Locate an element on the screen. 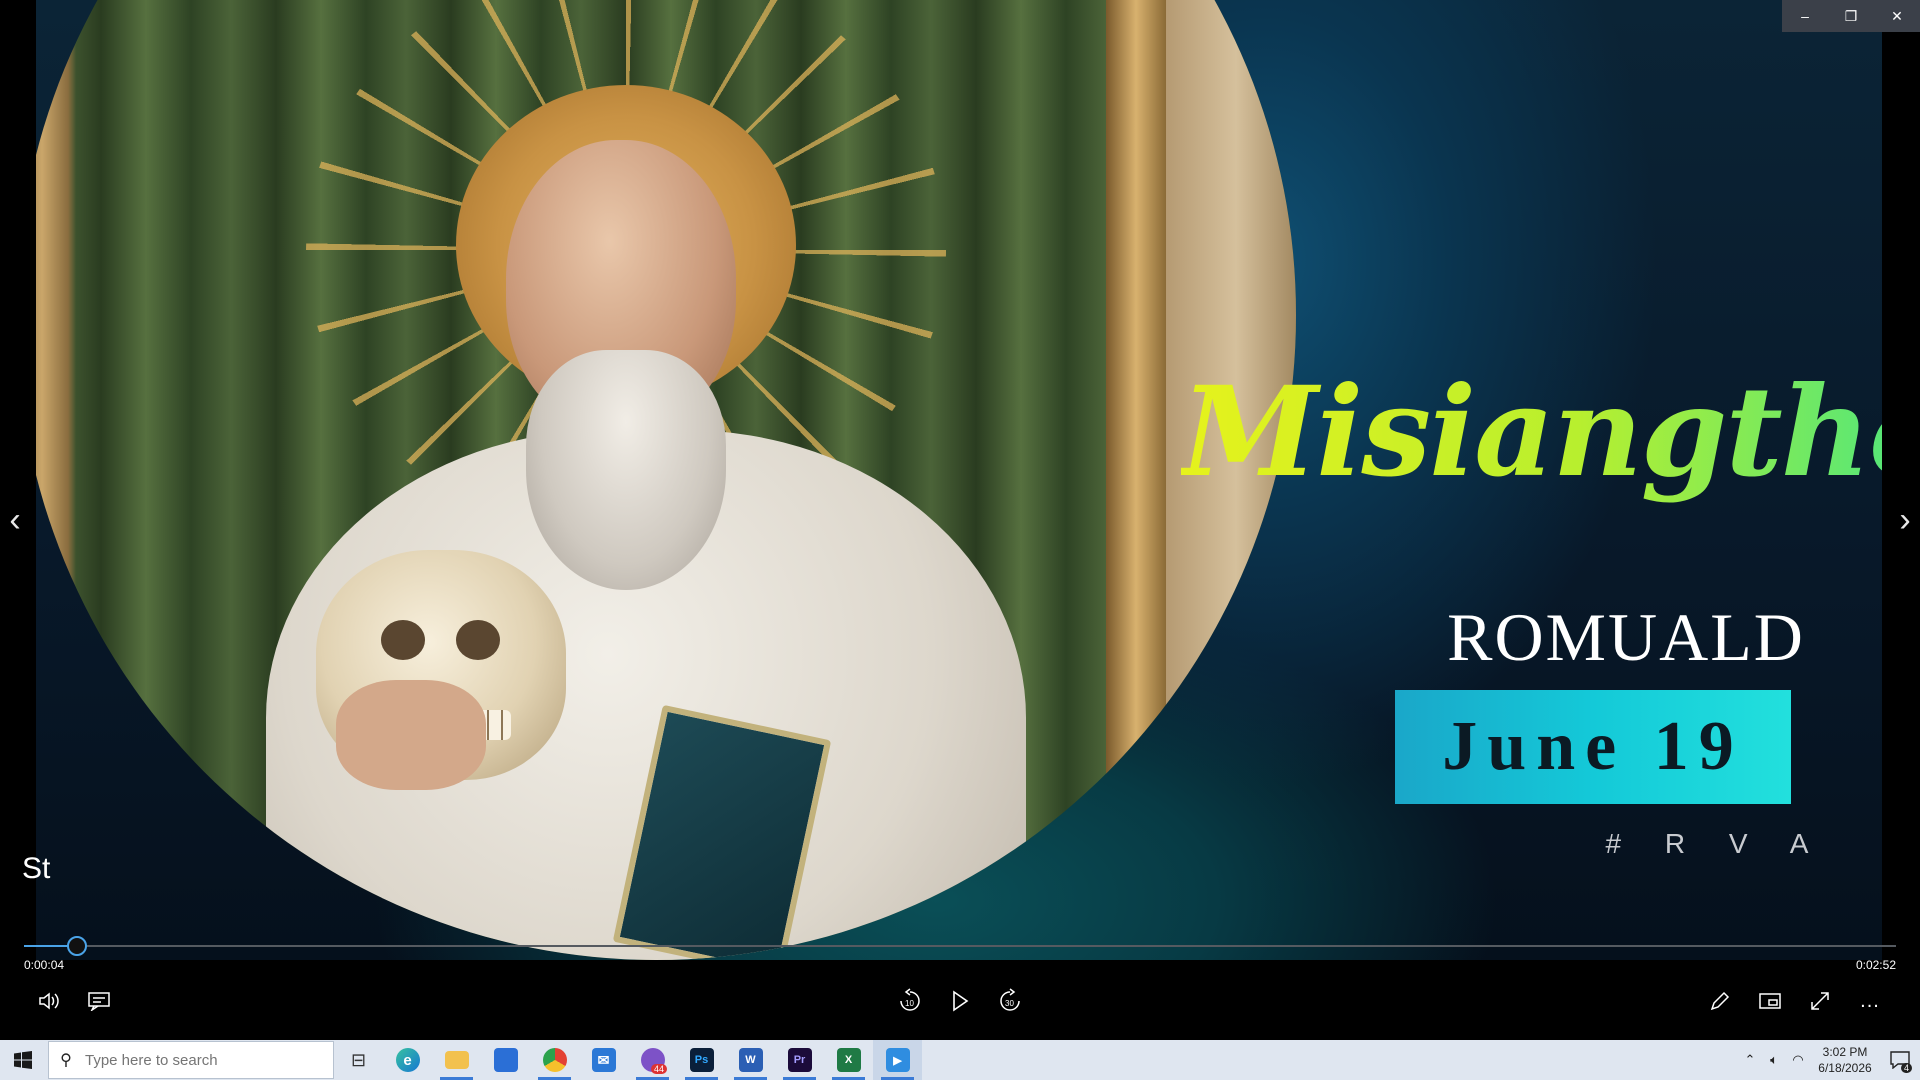 The height and width of the screenshot is (1080, 1920). miniplayer-button is located at coordinates (1770, 1001).